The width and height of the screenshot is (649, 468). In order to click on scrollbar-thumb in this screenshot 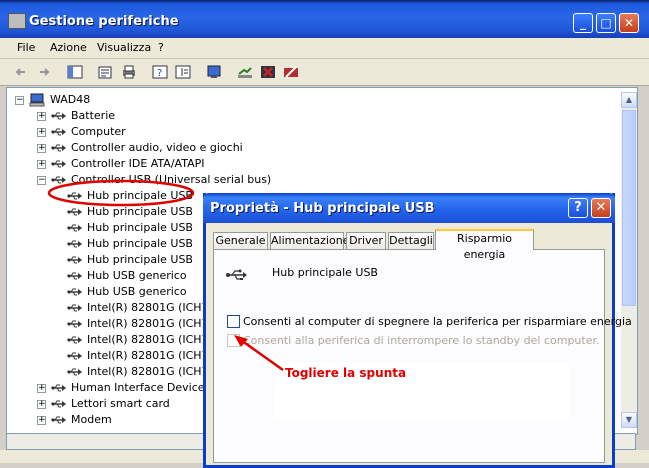, I will do `click(629, 208)`.